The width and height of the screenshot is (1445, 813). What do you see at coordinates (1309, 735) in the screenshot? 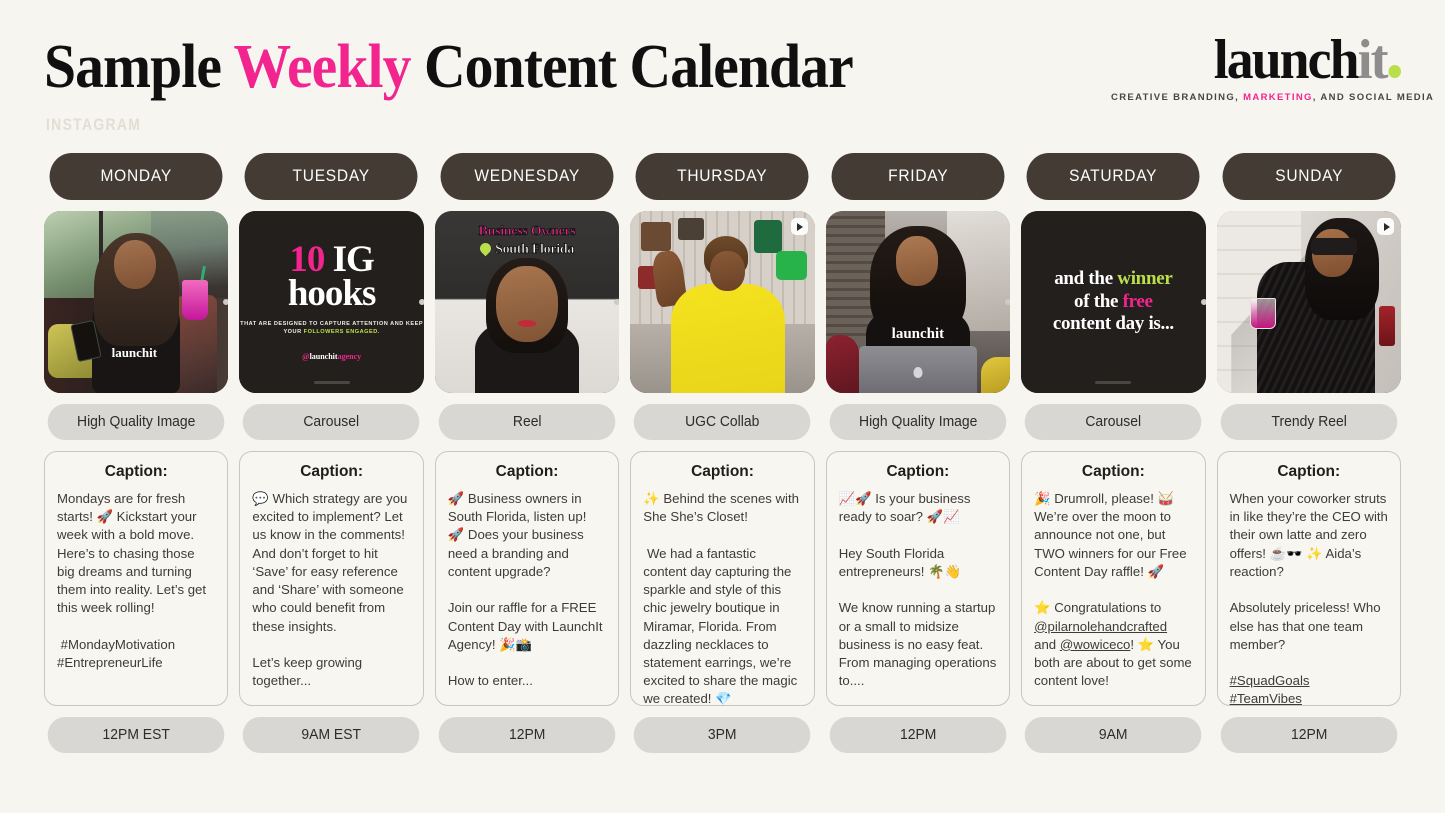
I see `post-time-sunday: 12PM` at bounding box center [1309, 735].